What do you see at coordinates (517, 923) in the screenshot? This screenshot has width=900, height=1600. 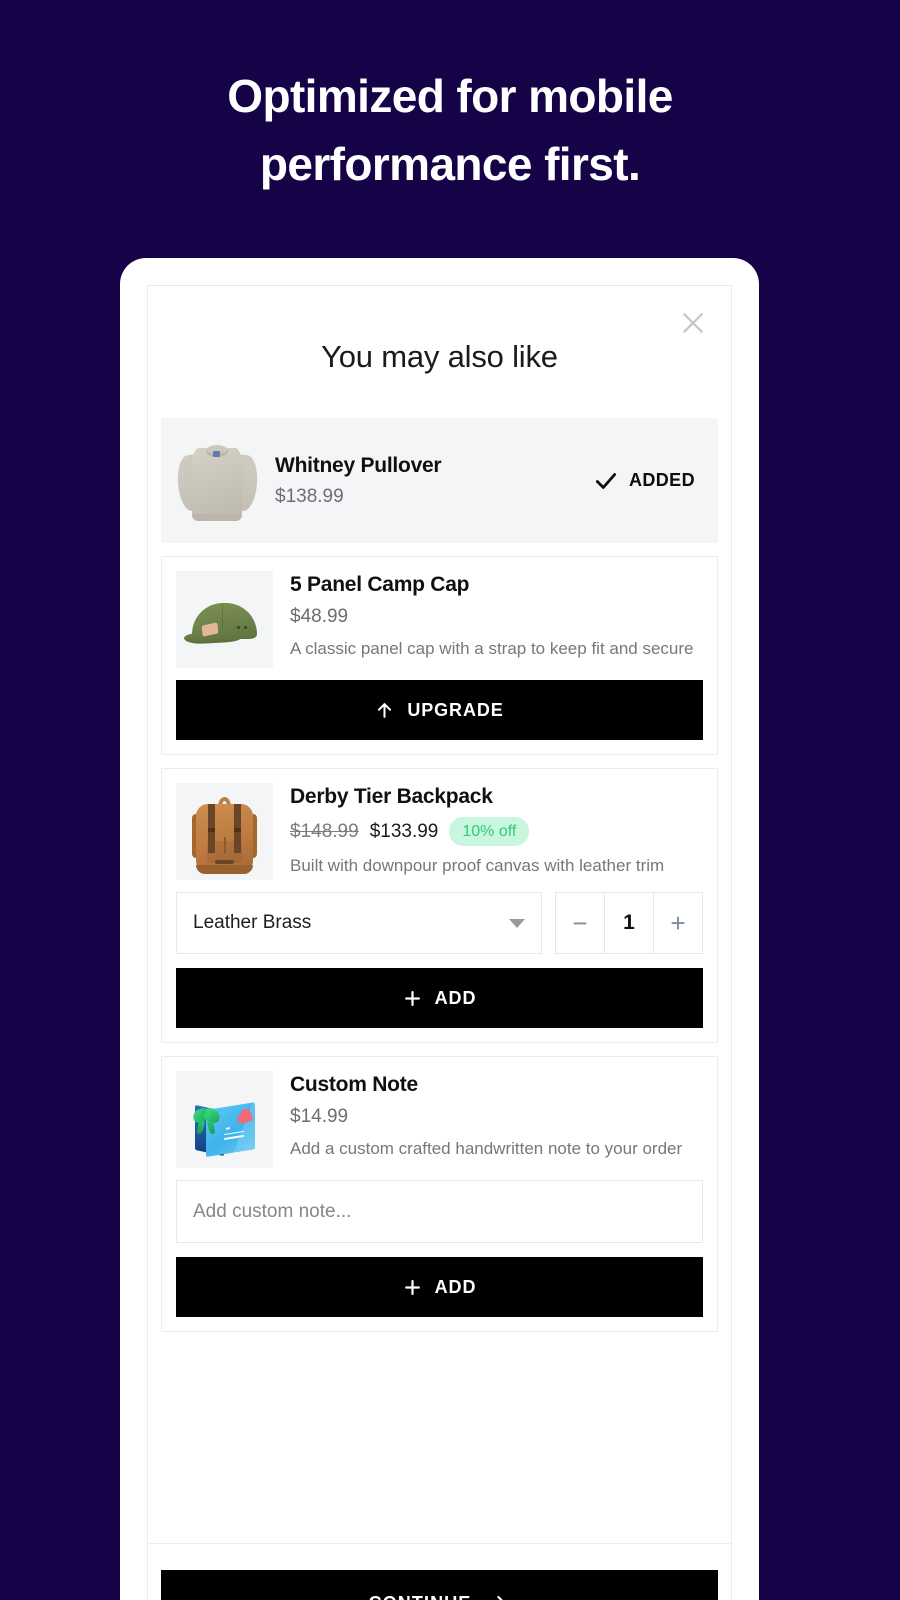 I see `chevron-down-icon` at bounding box center [517, 923].